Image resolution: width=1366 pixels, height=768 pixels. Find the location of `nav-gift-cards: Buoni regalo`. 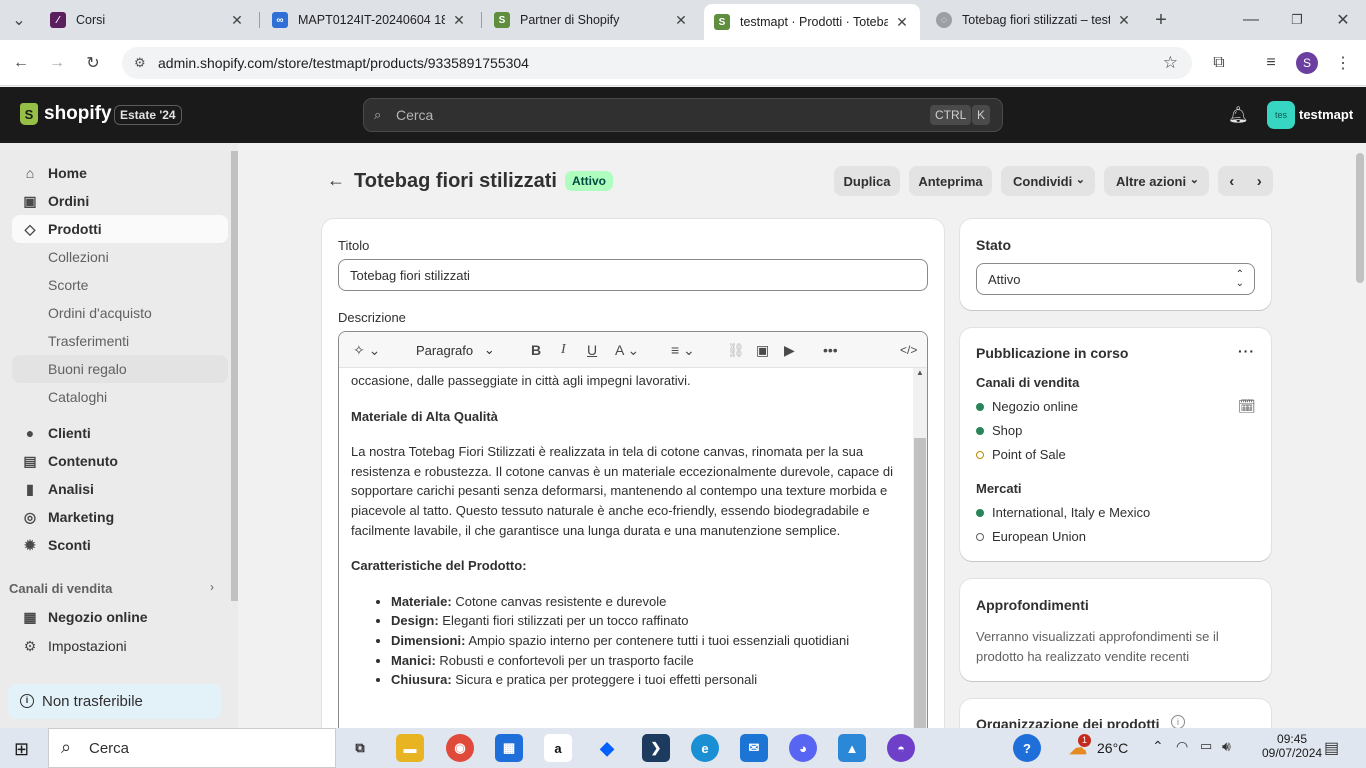

nav-gift-cards: Buoni regalo is located at coordinates (120, 369).